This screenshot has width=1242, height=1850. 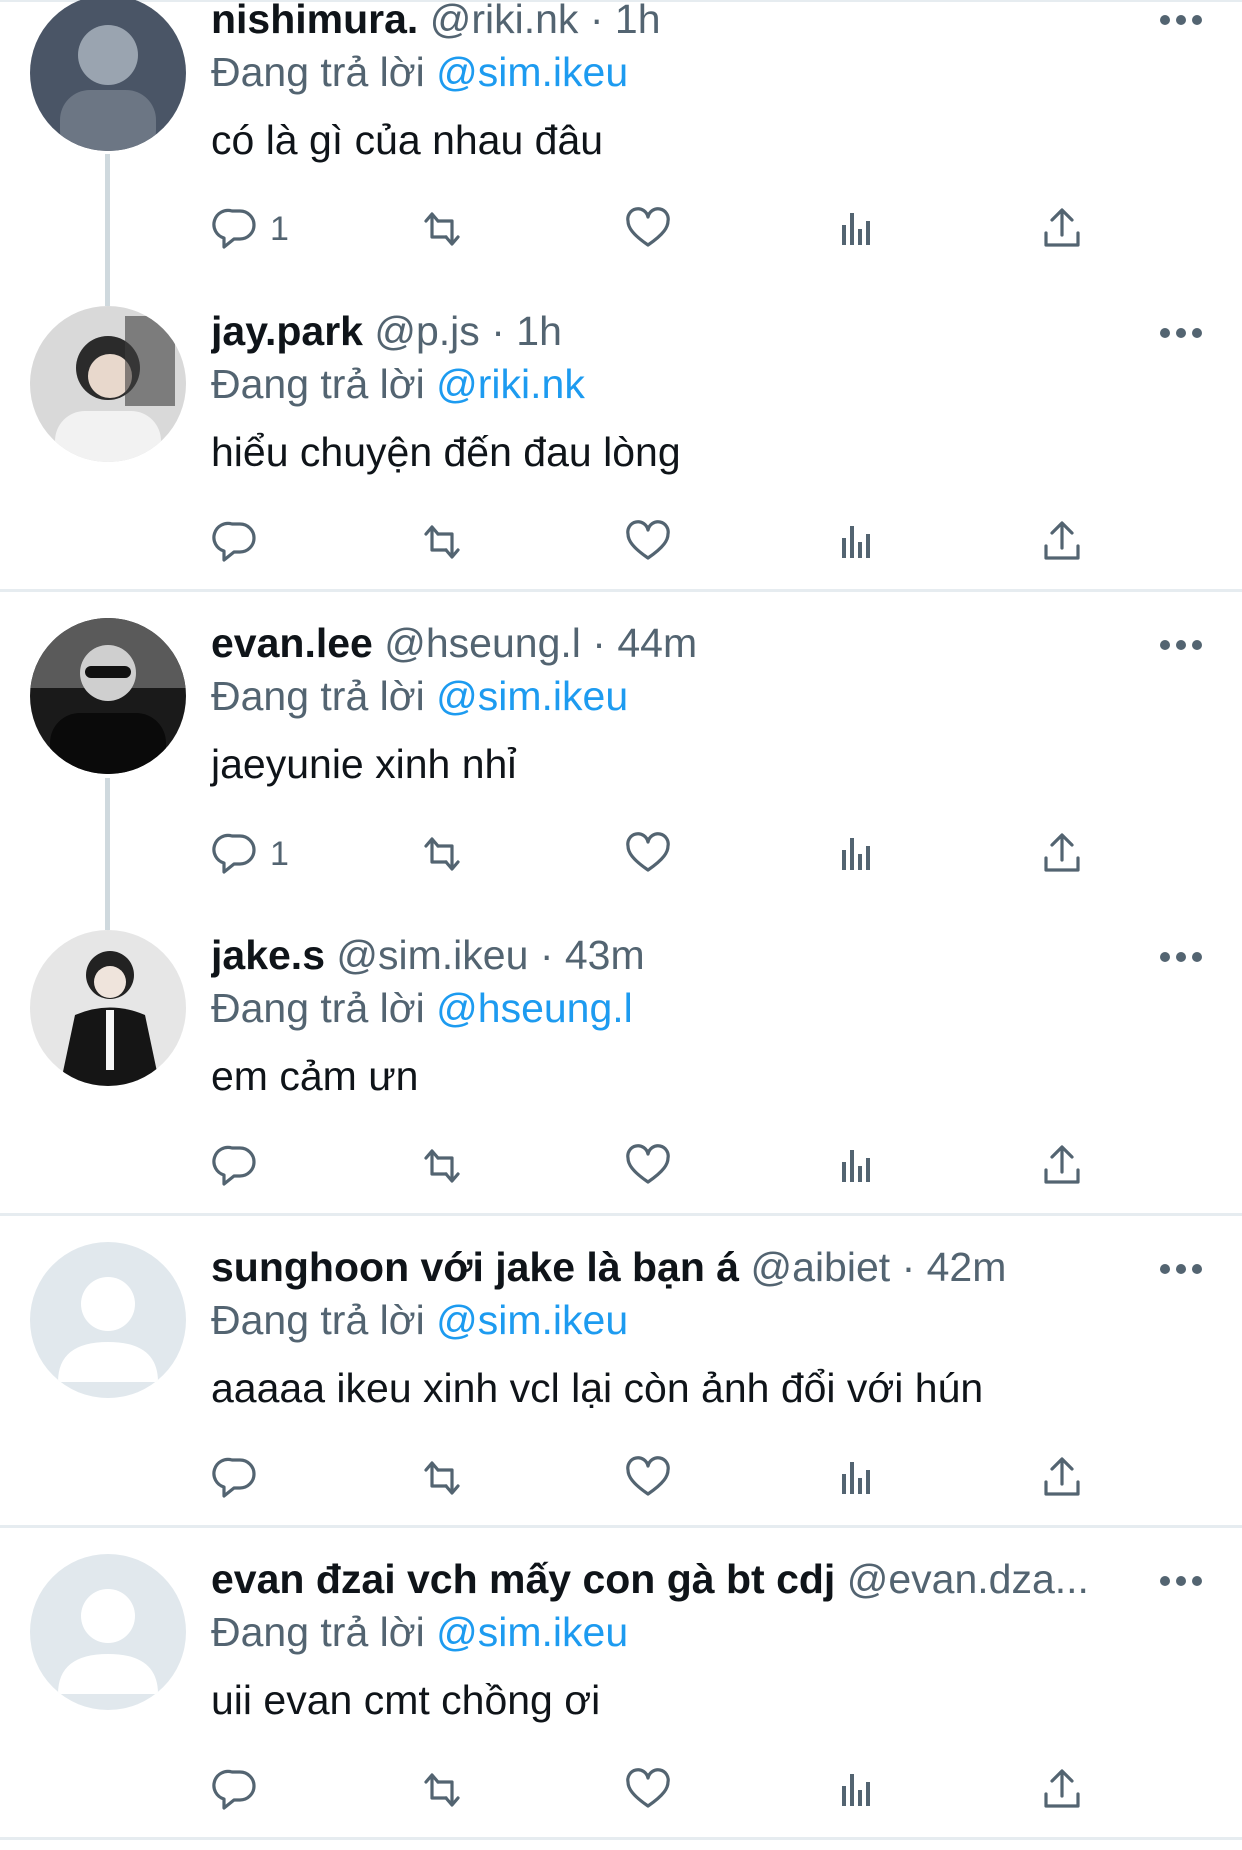 What do you see at coordinates (510, 384) in the screenshot?
I see `mention-link: @riki.nk` at bounding box center [510, 384].